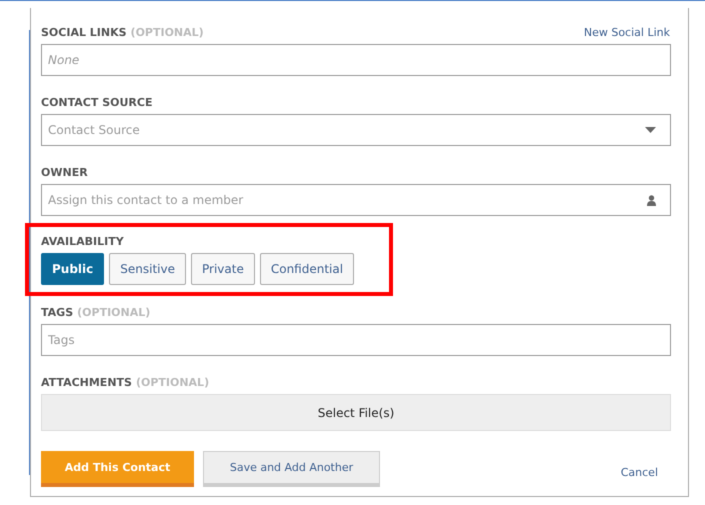 This screenshot has width=705, height=505. Describe the element at coordinates (84, 32) in the screenshot. I see `field-label: SOCIAL LINKS` at that location.